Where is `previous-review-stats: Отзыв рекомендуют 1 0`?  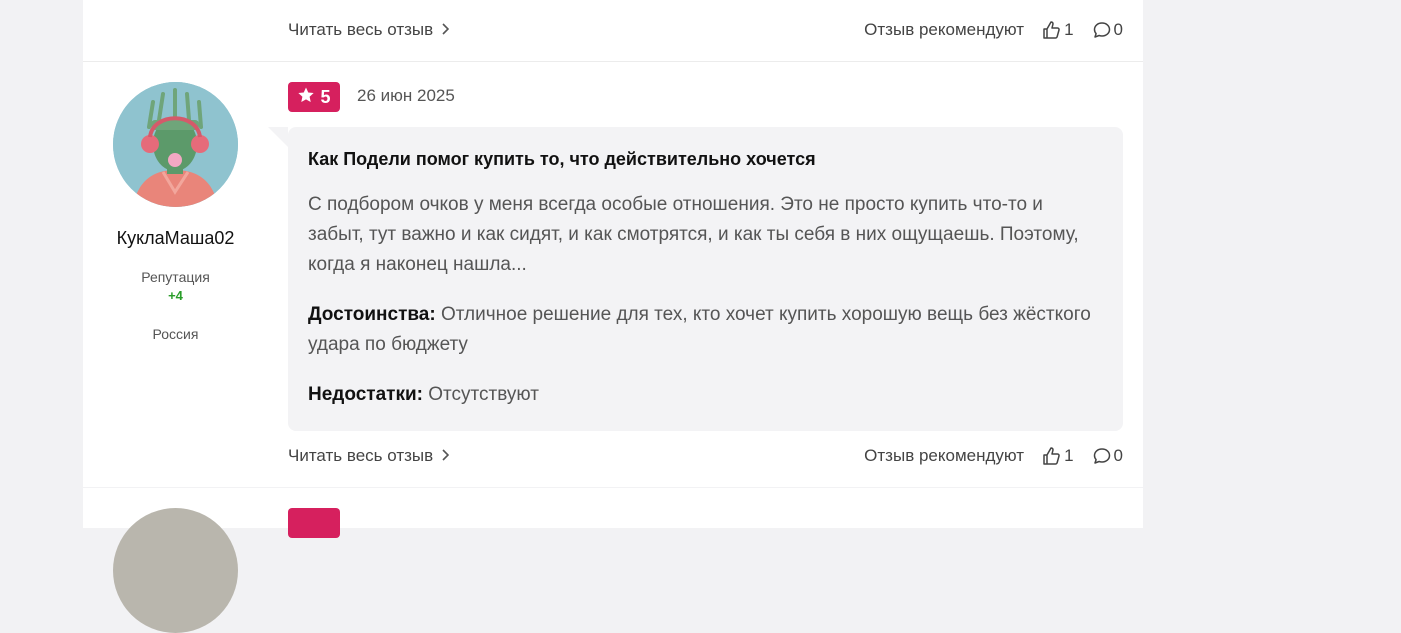 previous-review-stats: Отзыв рекомендуют 1 0 is located at coordinates (993, 30).